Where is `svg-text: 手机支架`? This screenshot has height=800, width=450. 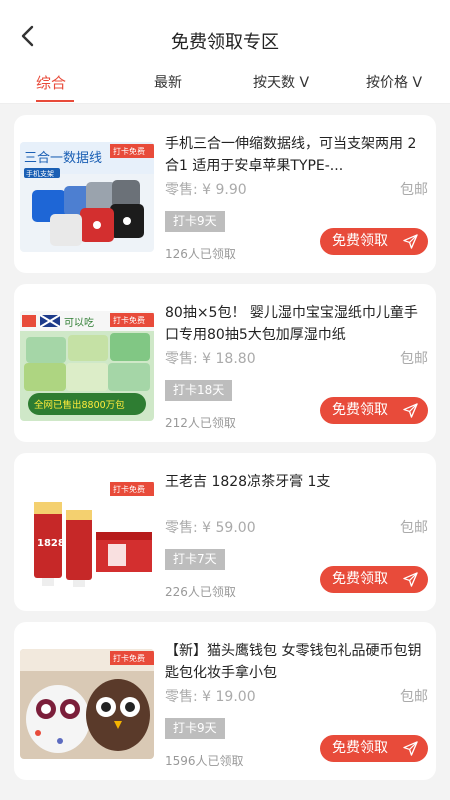
svg-text: 手机支架 is located at coordinates (40, 173).